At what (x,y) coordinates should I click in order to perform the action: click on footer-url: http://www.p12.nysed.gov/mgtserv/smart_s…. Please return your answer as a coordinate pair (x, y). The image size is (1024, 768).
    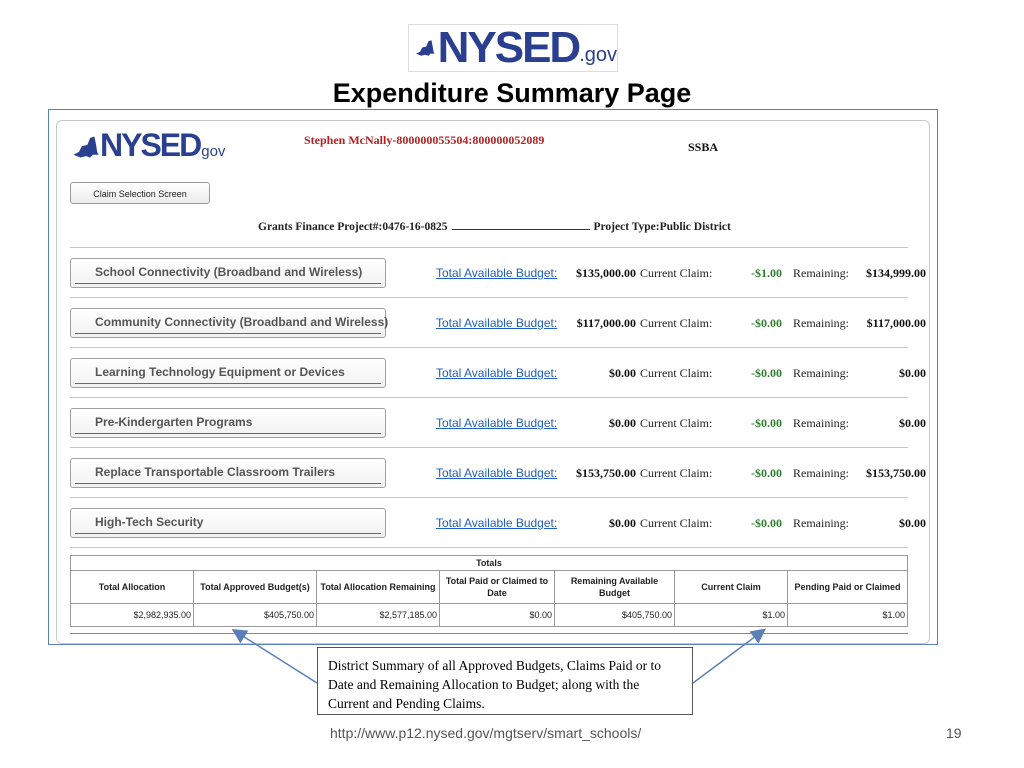
    Looking at the image, I should click on (485, 733).